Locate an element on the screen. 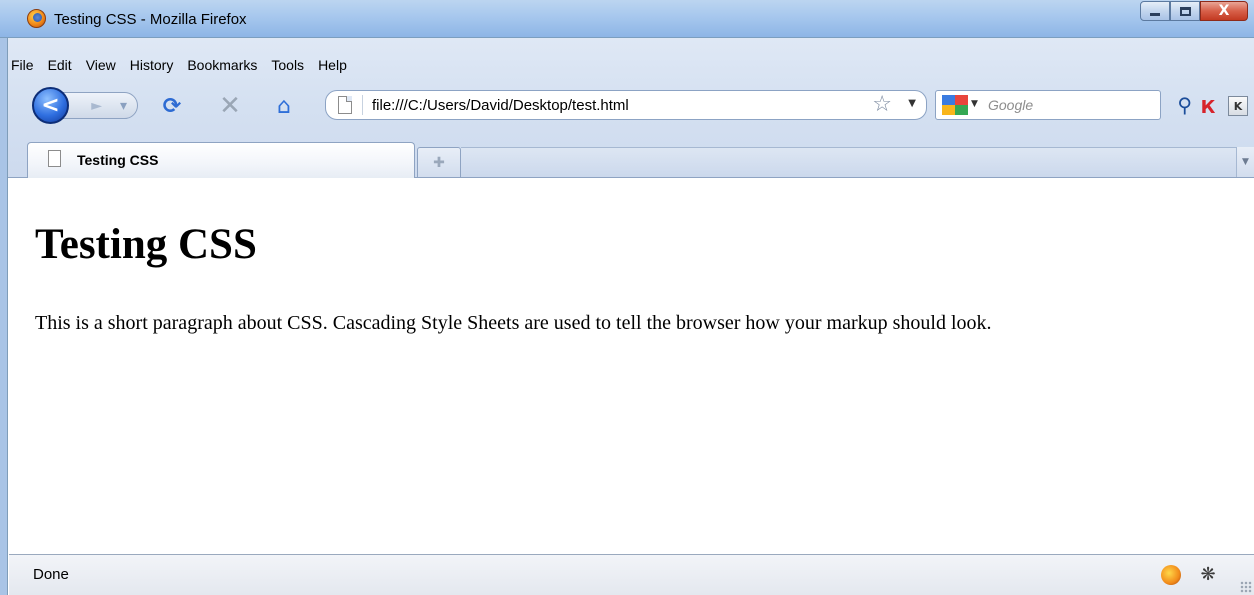 The width and height of the screenshot is (1254, 595). search-engine-icon is located at coordinates (955, 105).